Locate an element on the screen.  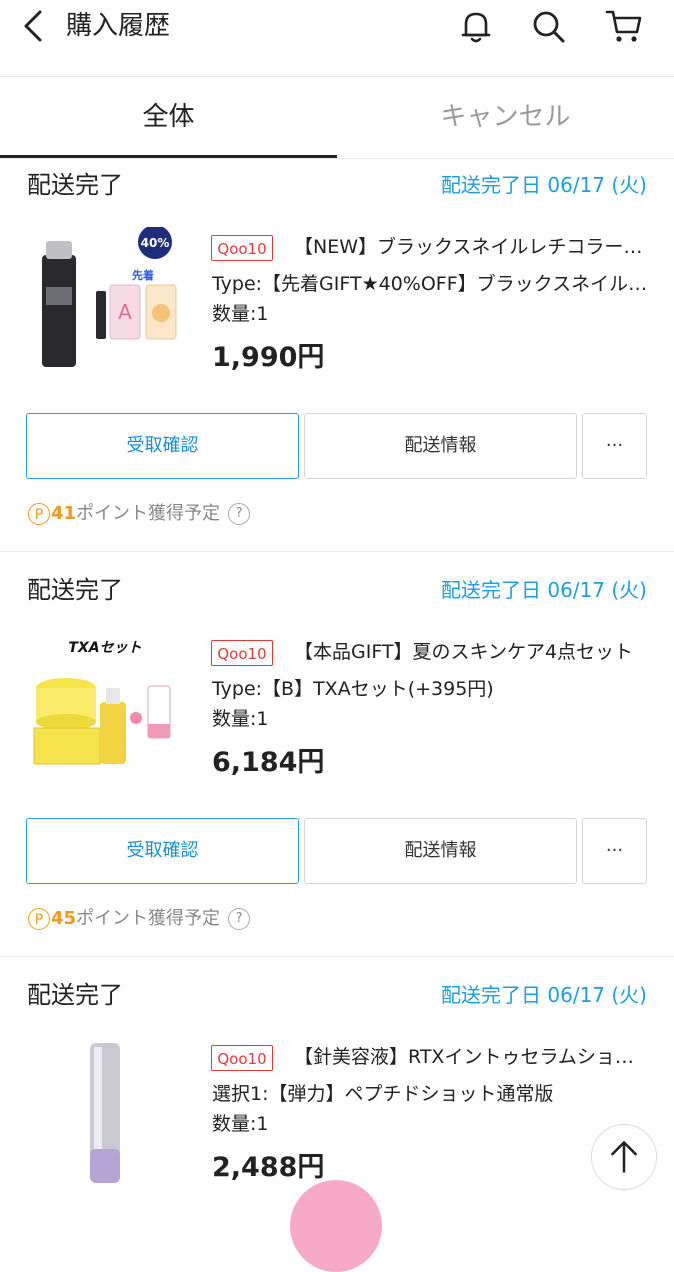
product-image: A 40% 先着 is located at coordinates (105, 301).